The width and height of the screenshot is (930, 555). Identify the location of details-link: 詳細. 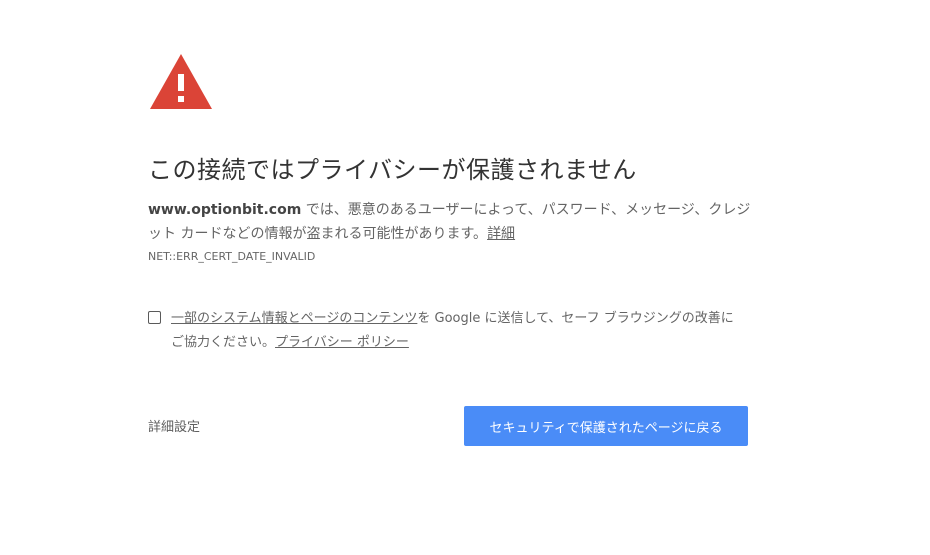
(501, 234).